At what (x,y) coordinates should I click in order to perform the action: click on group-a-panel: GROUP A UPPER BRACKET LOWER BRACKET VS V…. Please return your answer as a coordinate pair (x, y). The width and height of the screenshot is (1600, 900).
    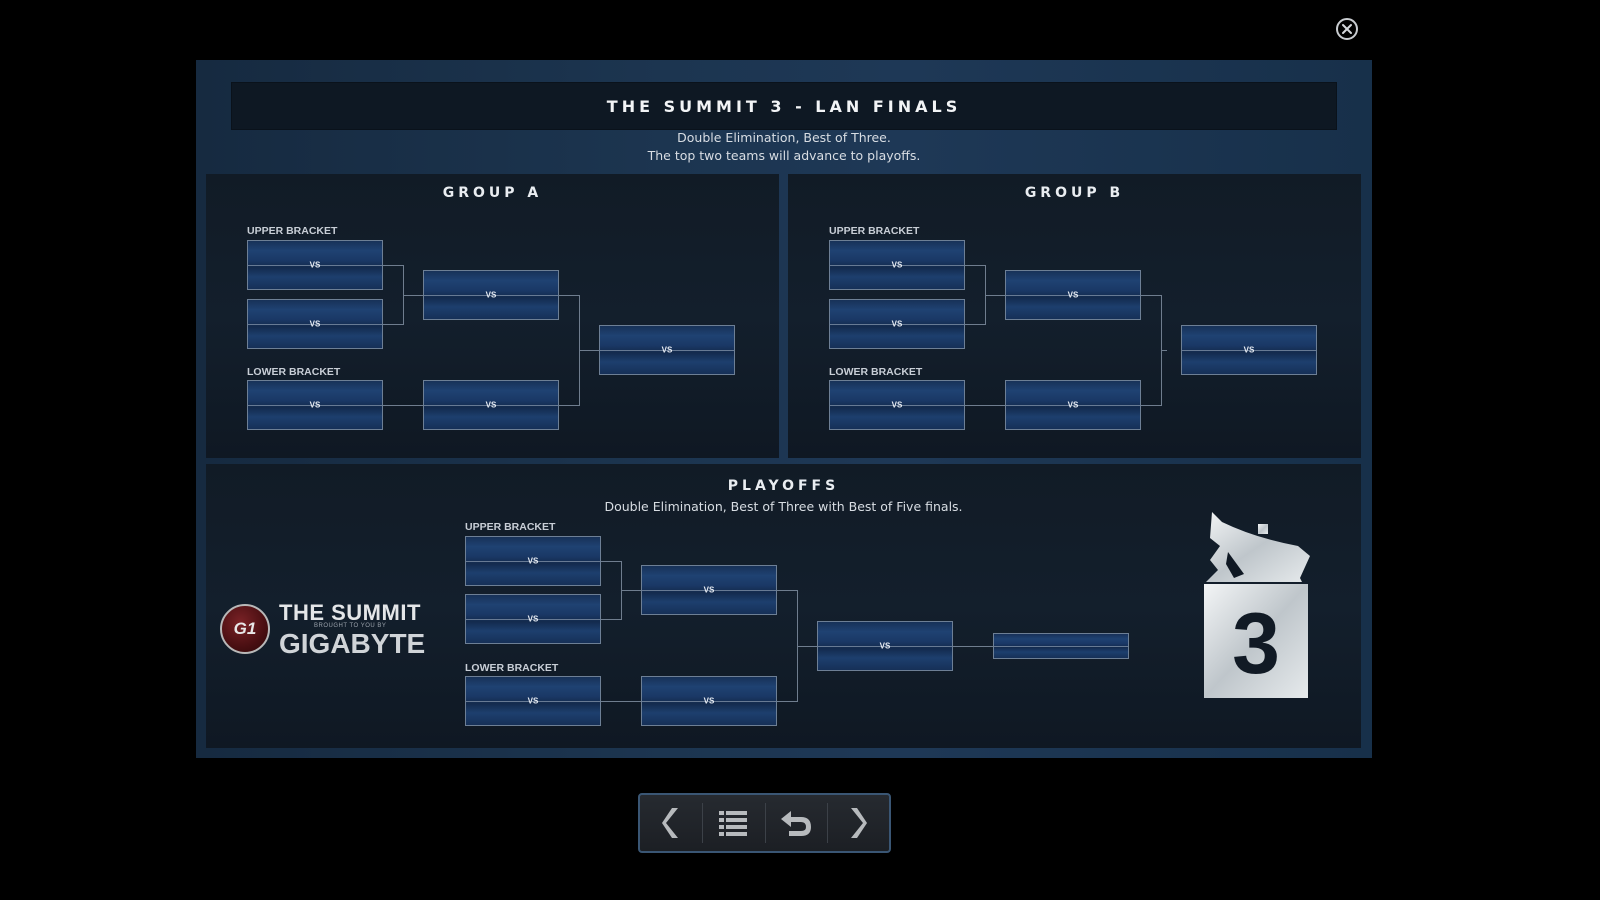
    Looking at the image, I should click on (492, 316).